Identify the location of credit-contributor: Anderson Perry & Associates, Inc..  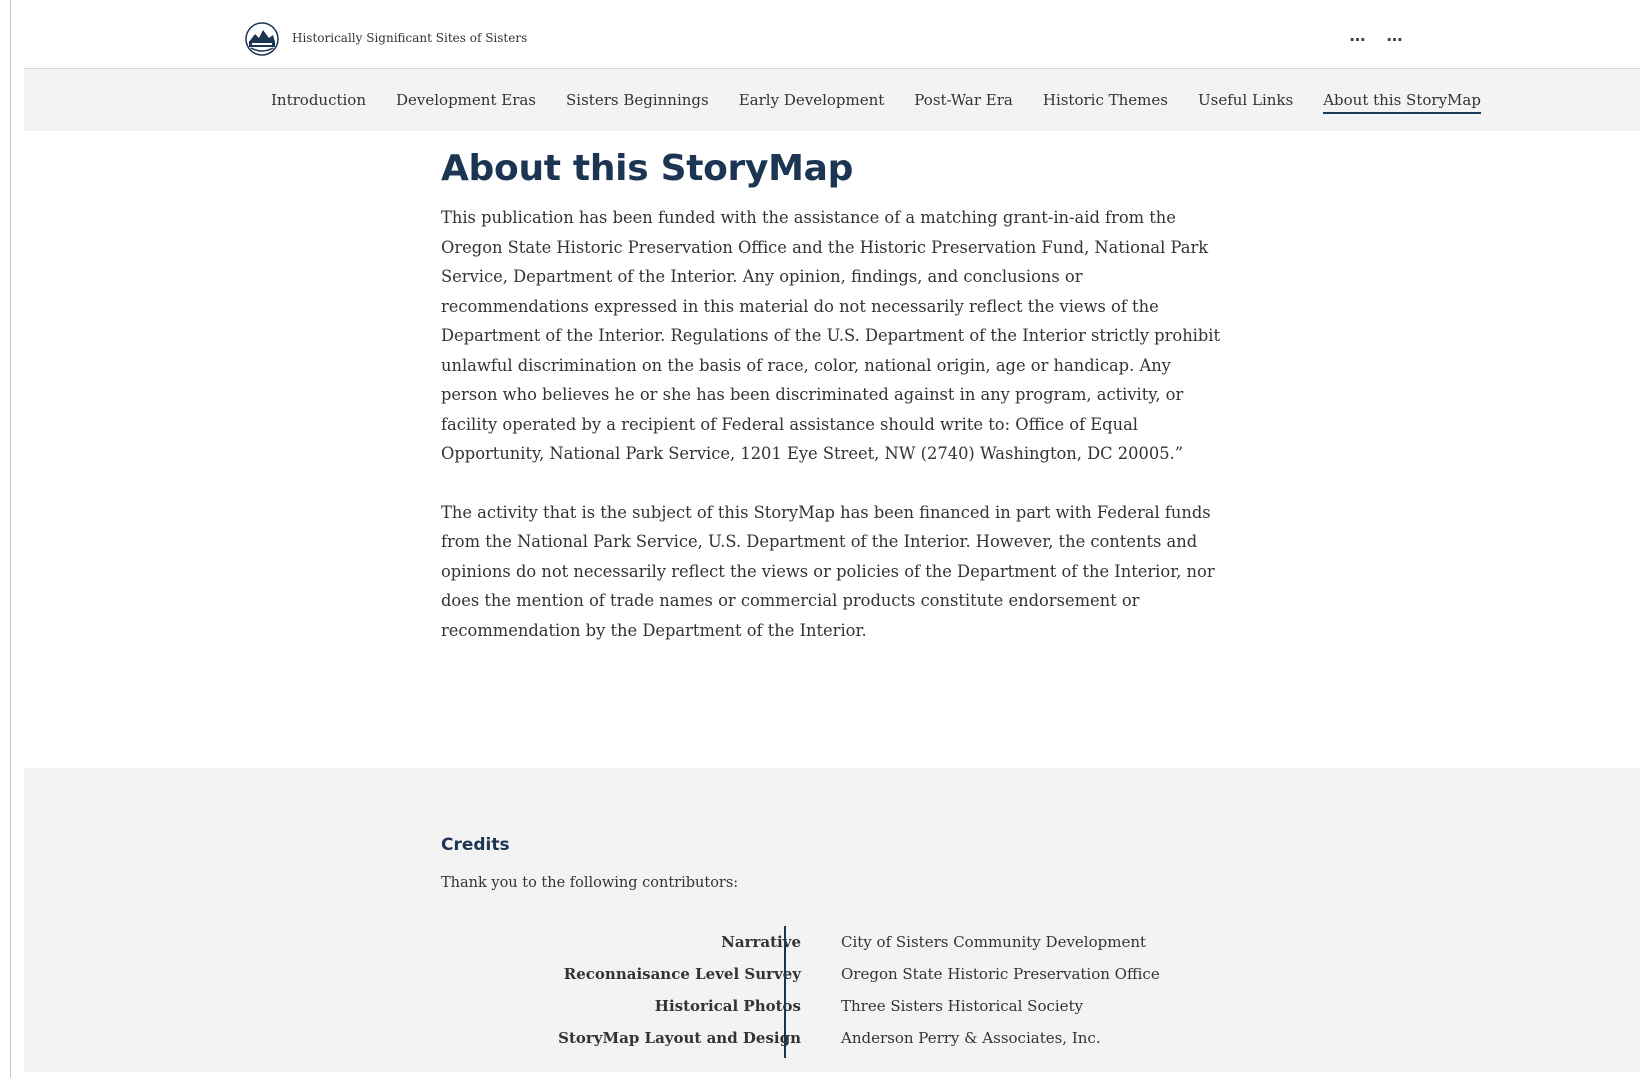
(971, 1038).